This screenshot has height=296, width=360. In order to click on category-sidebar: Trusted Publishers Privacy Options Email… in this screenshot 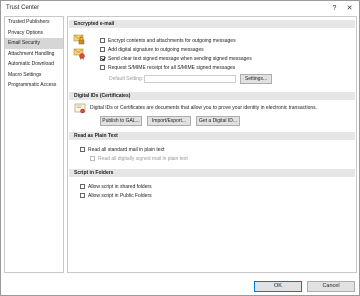, I will do `click(34, 144)`.